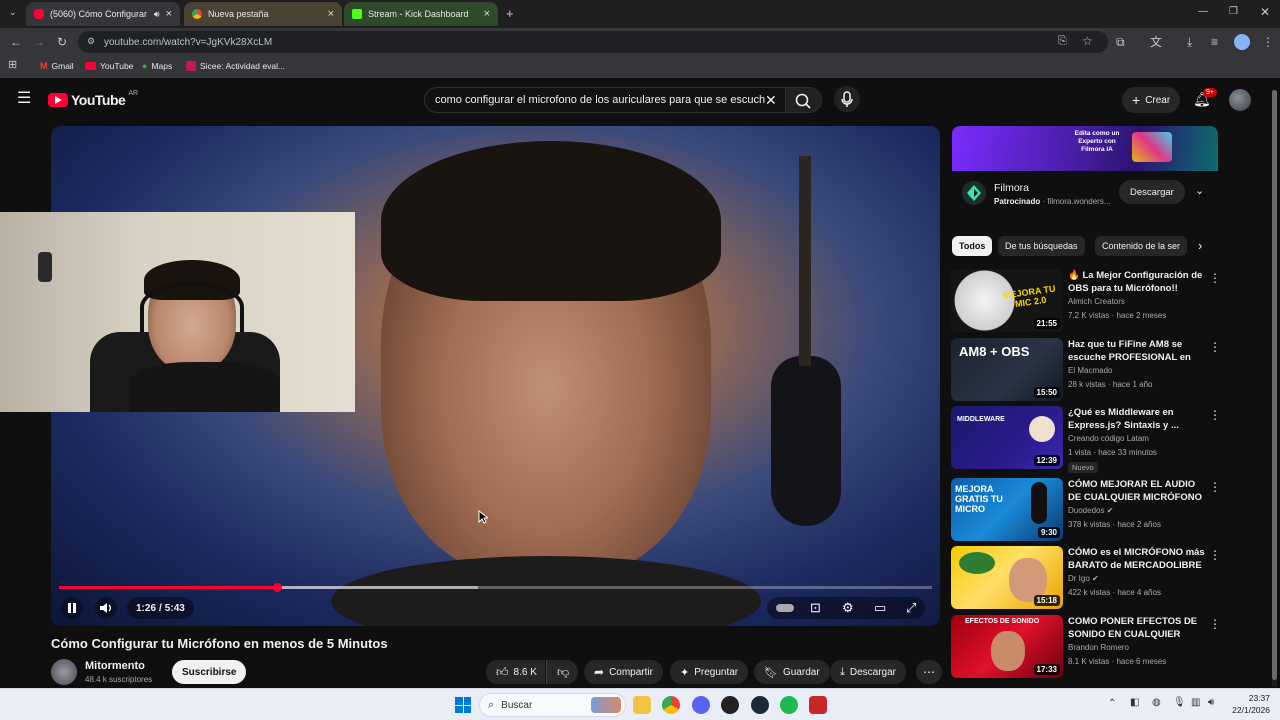  What do you see at coordinates (1152, 192) in the screenshot?
I see `ad-download-button: Descargar` at bounding box center [1152, 192].